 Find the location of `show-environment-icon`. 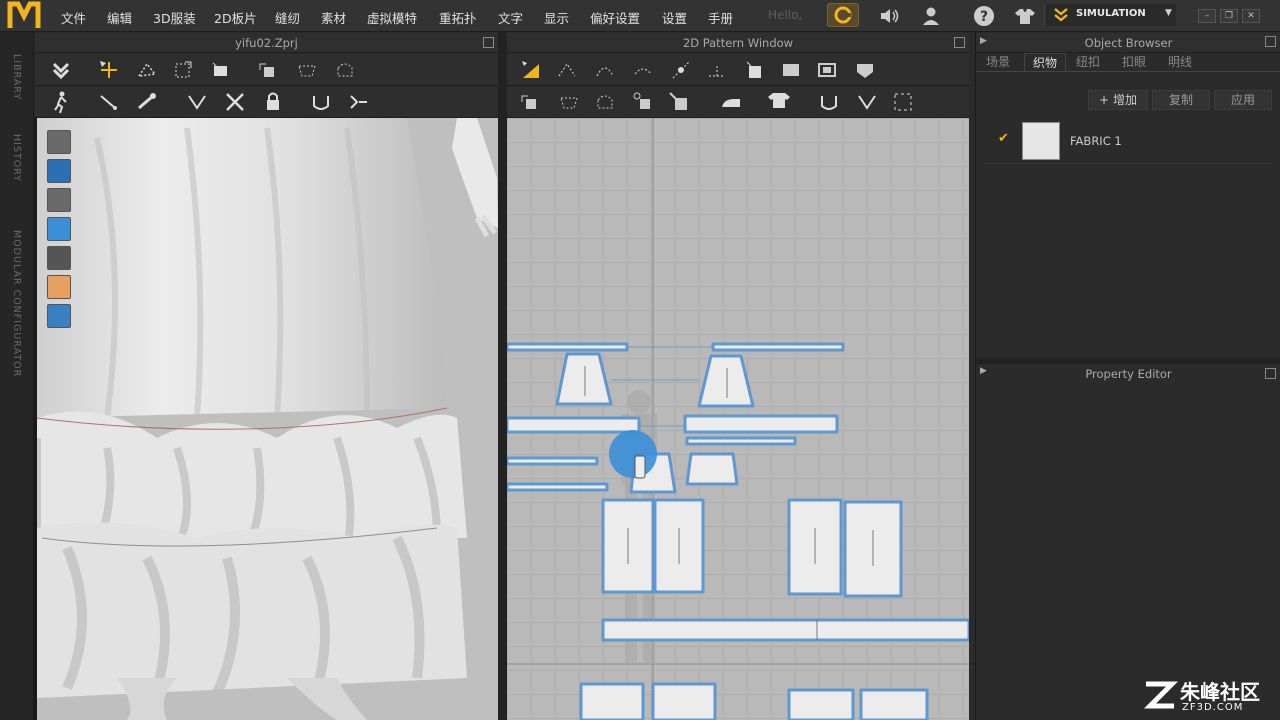

show-environment-icon is located at coordinates (59, 316).